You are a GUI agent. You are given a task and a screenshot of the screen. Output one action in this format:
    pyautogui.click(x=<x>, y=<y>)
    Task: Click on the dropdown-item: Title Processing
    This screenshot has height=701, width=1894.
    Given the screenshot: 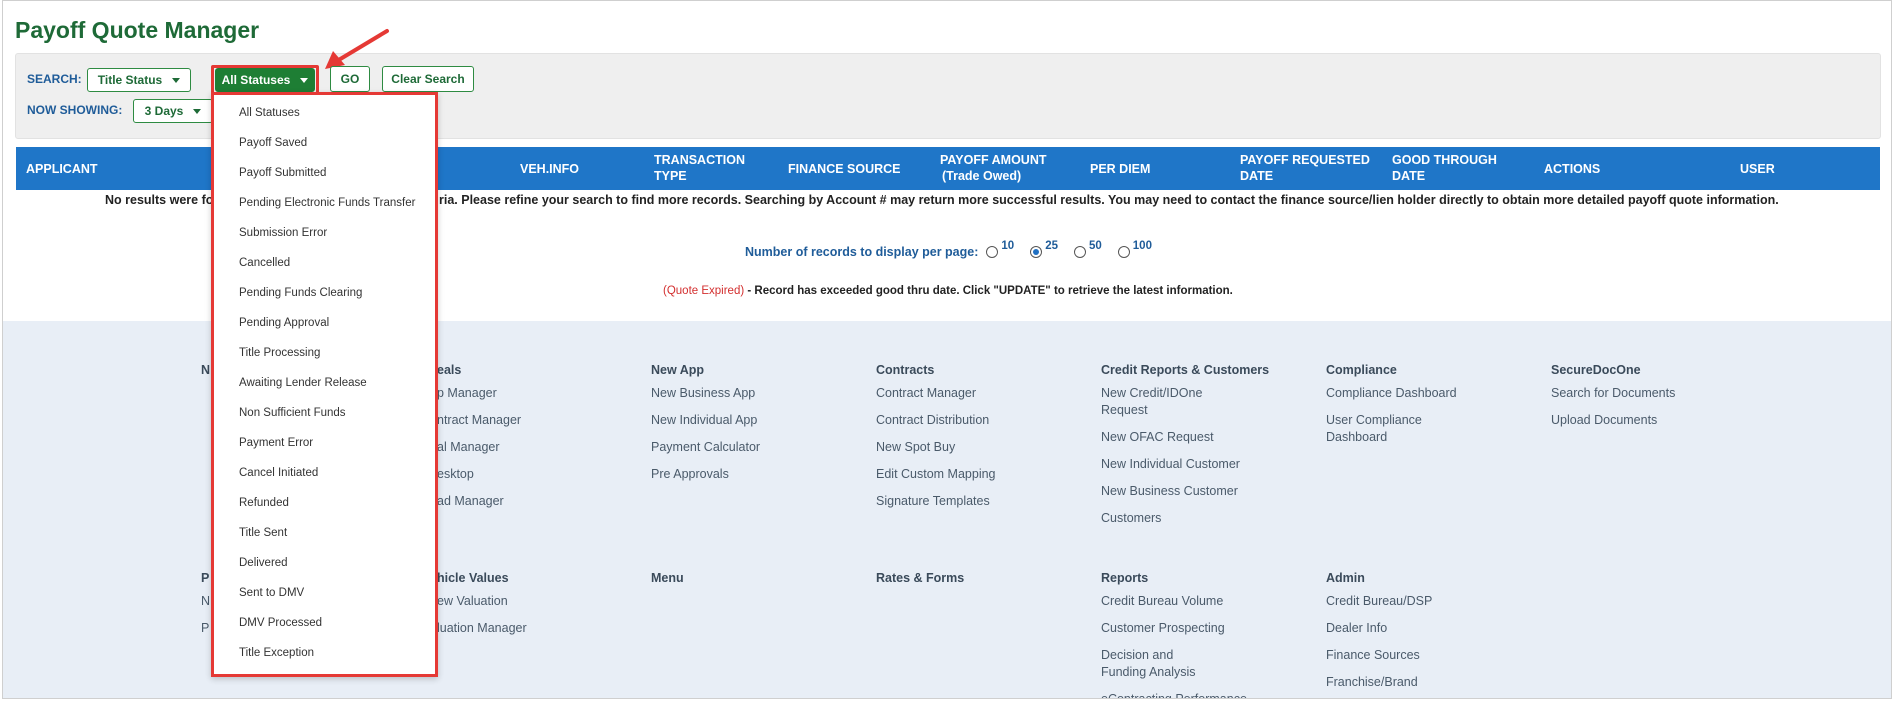 What is the action you would take?
    pyautogui.click(x=279, y=353)
    